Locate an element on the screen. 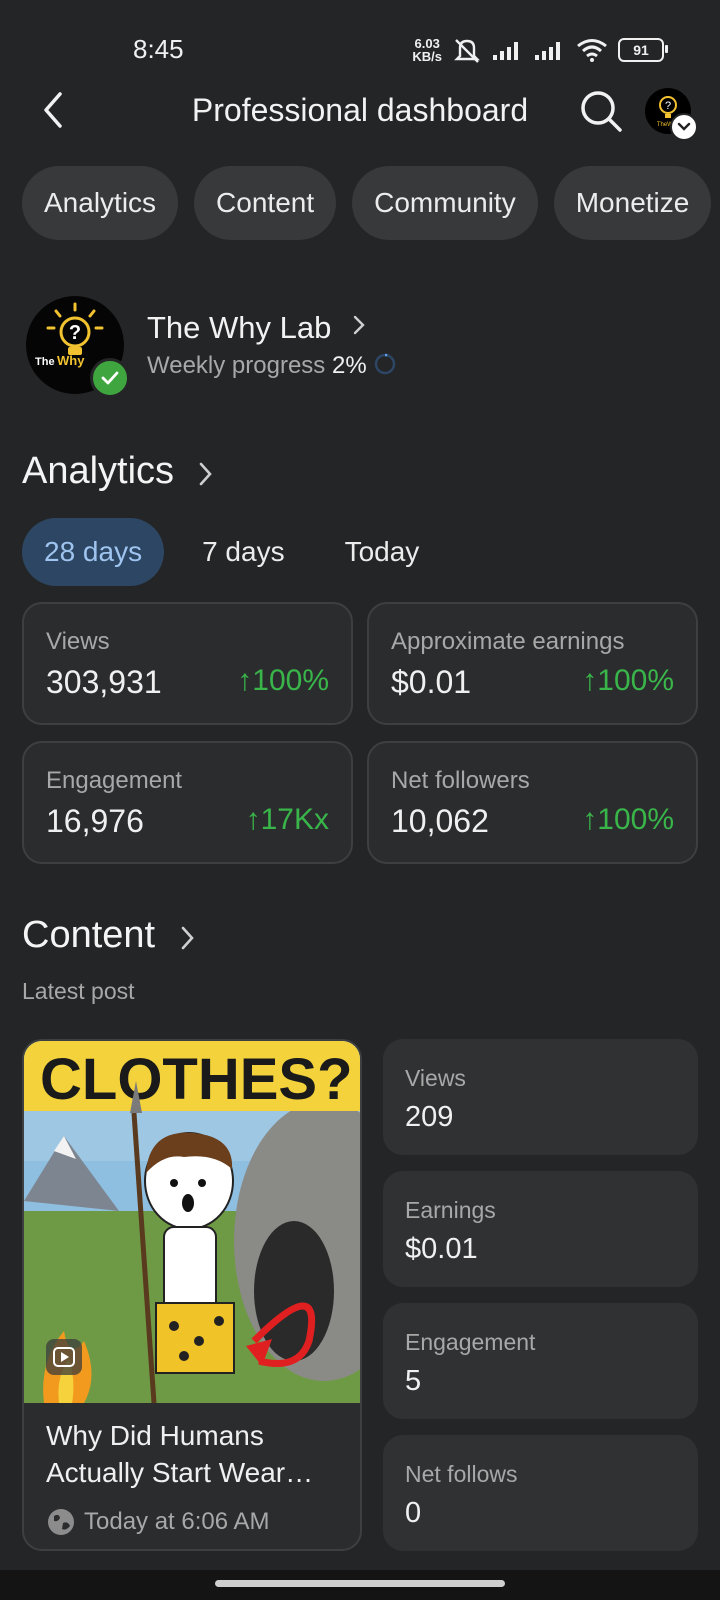 The width and height of the screenshot is (720, 1600). status-icons: 6.03 KB/s 91 is located at coordinates (540, 50).